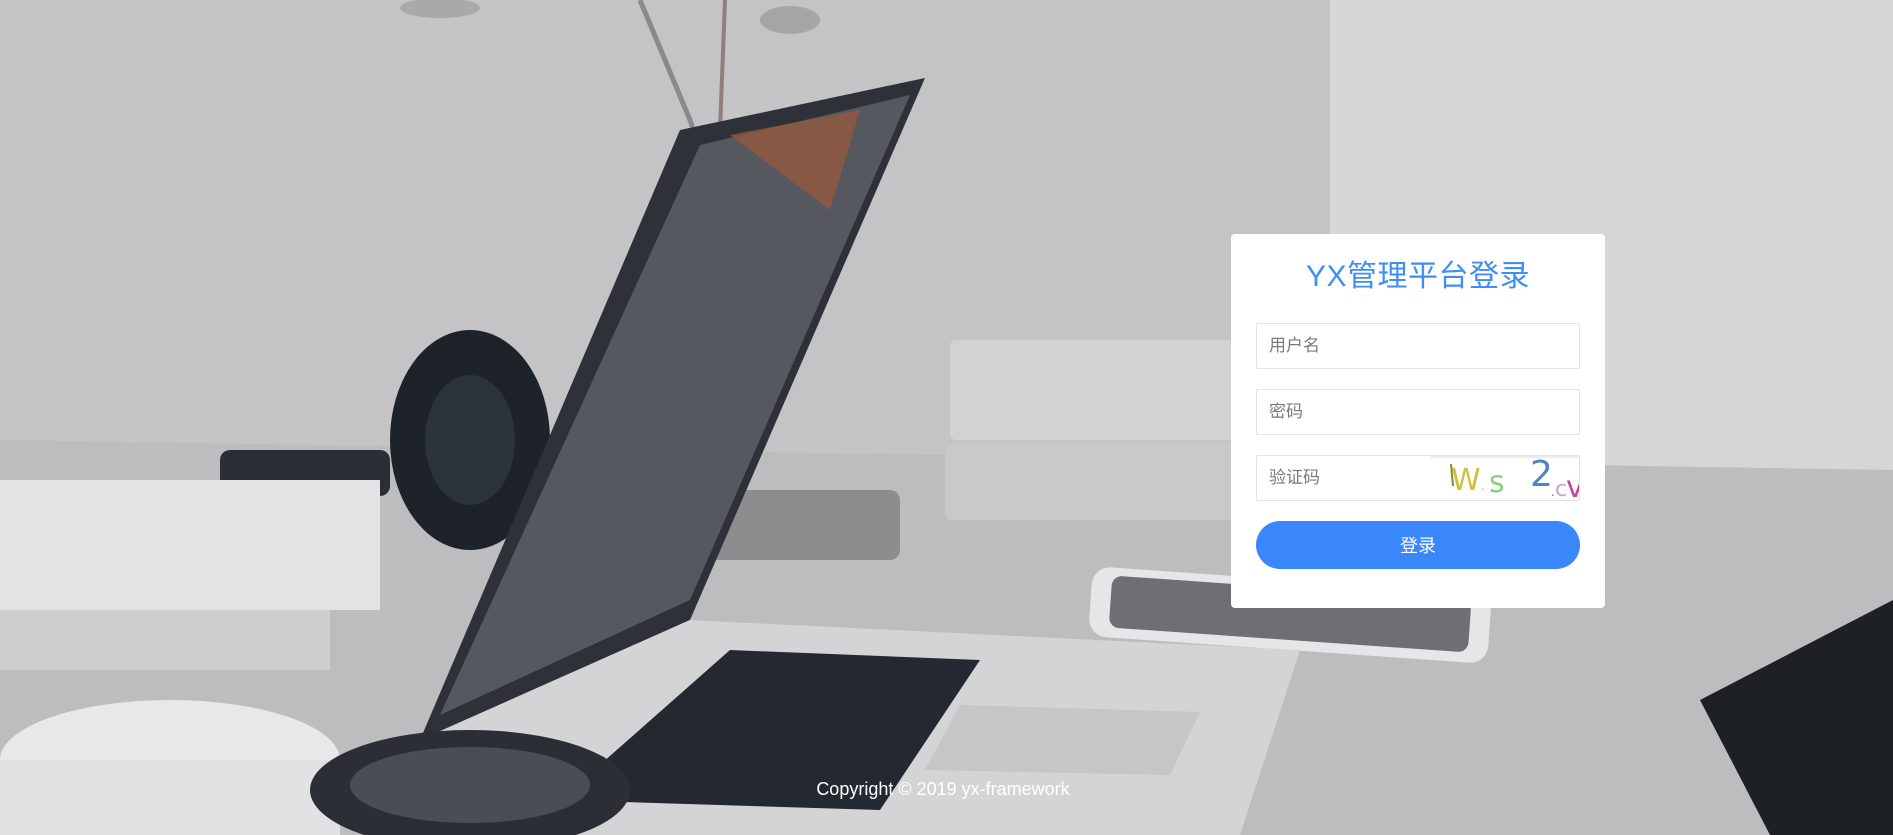  I want to click on username-field, so click(1418, 346).